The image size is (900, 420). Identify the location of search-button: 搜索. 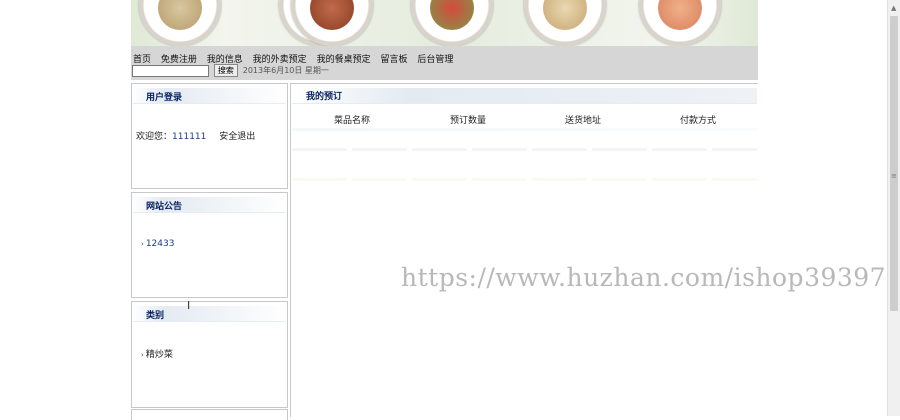
(225, 70).